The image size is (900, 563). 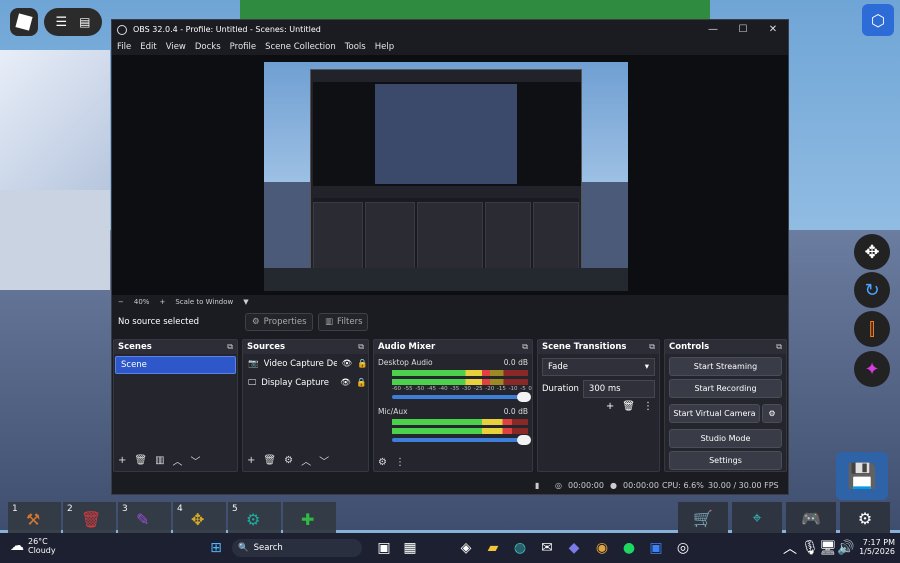 What do you see at coordinates (872, 252) in the screenshot?
I see `side-tool-1: ✥` at bounding box center [872, 252].